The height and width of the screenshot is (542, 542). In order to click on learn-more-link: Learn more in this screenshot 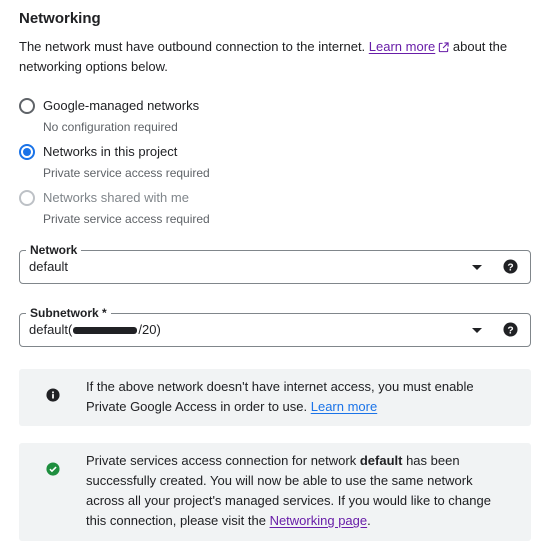, I will do `click(409, 46)`.